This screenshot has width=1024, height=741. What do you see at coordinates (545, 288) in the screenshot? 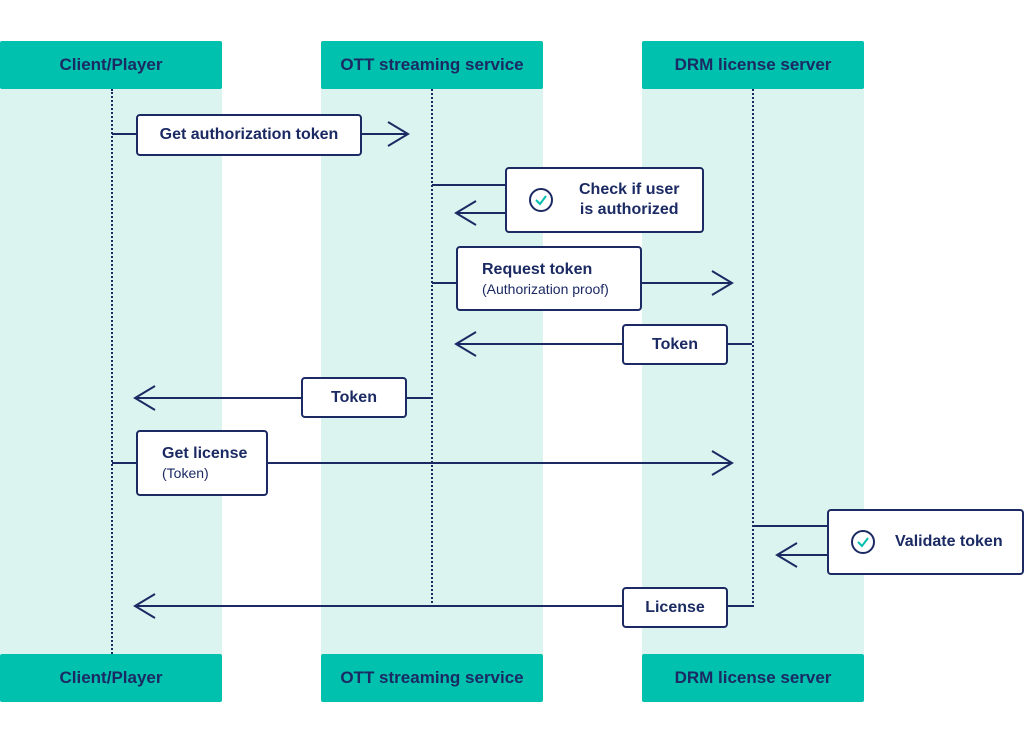
I see `message-subtitle: (Authorization proof)` at bounding box center [545, 288].